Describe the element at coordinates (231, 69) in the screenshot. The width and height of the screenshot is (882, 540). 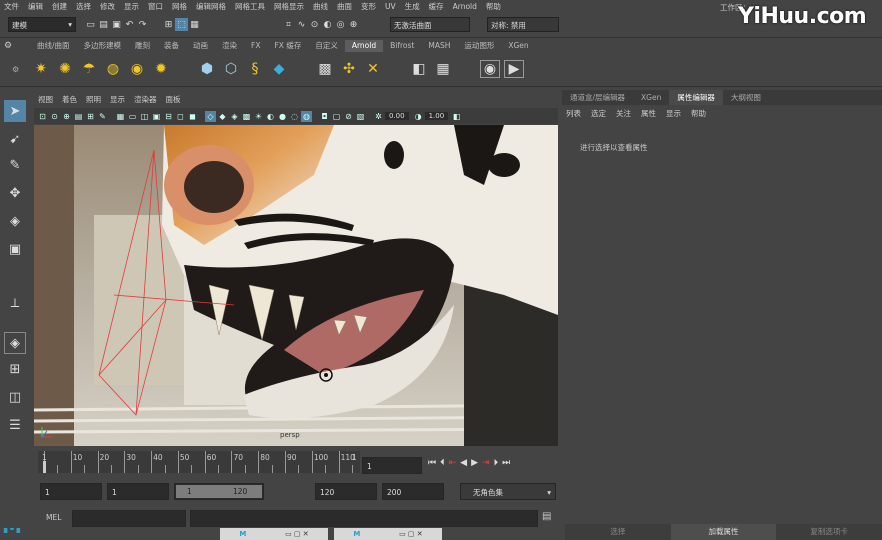
I see `export-standin-icon: ⬡` at that location.